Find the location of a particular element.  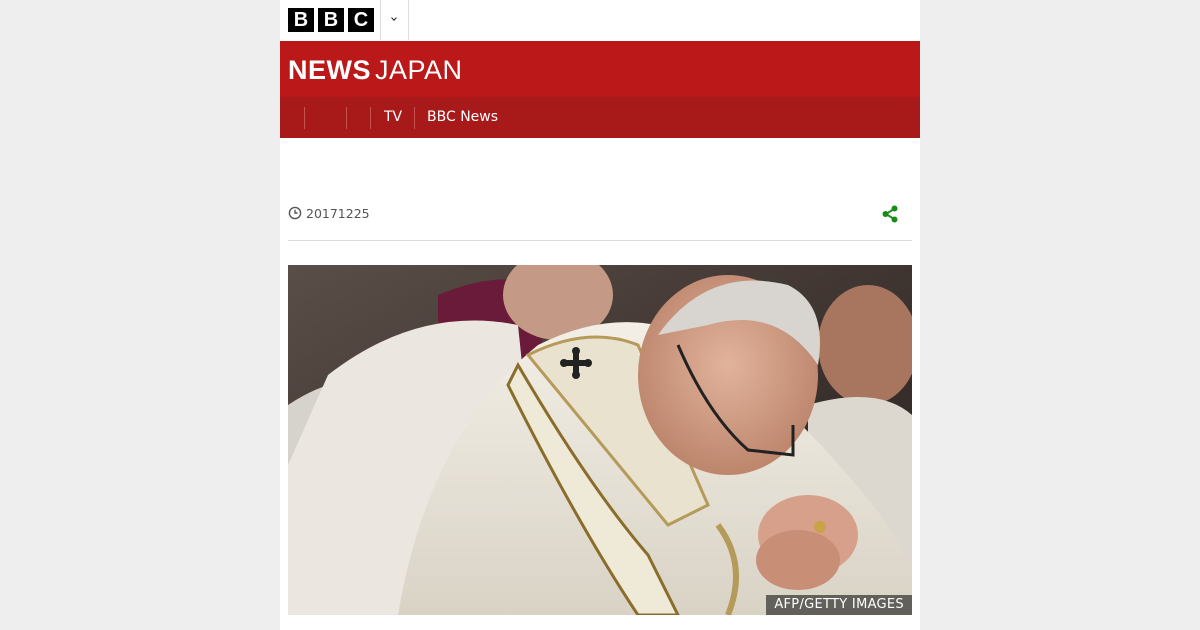

image-credit: AFP/GETTY IMAGES is located at coordinates (839, 605).